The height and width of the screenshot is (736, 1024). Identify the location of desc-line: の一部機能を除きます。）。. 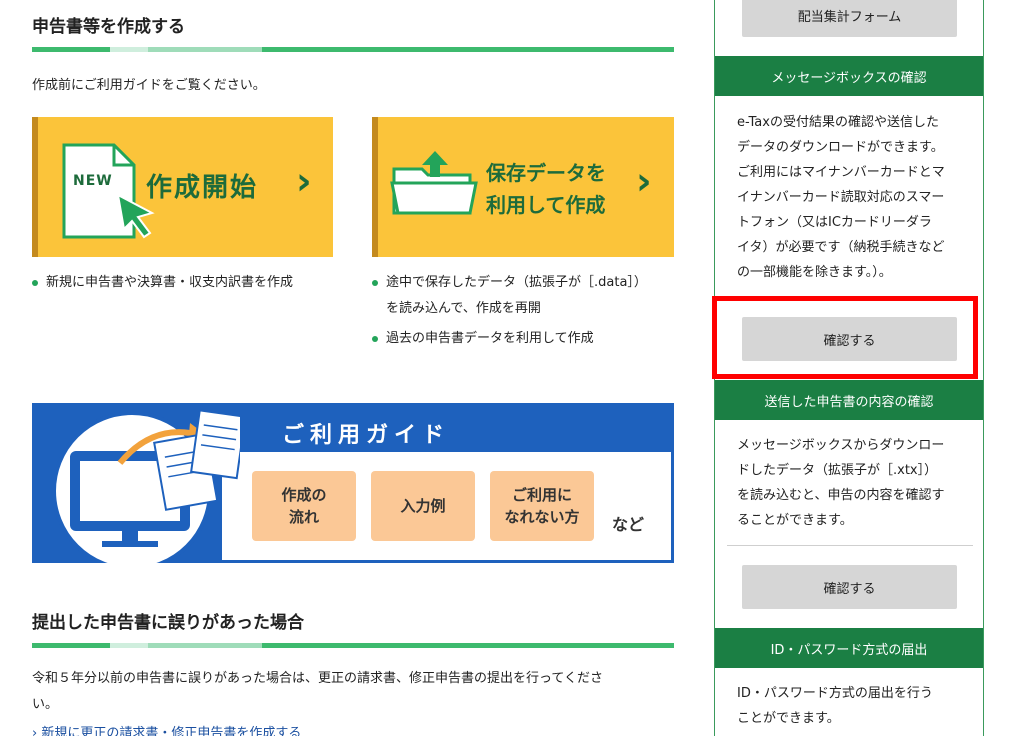
(814, 272).